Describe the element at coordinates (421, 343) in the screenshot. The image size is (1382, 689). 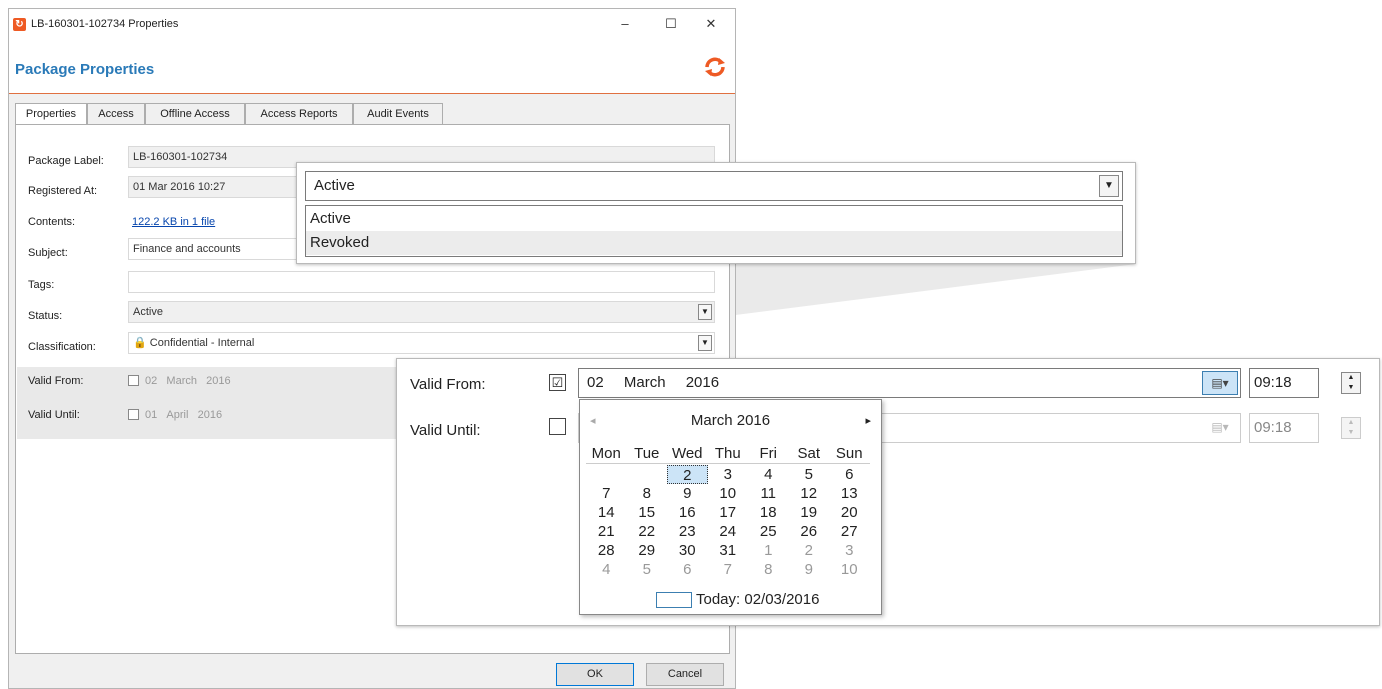
I see `classification-select: 🔒 Confidential - Internal ▼` at that location.